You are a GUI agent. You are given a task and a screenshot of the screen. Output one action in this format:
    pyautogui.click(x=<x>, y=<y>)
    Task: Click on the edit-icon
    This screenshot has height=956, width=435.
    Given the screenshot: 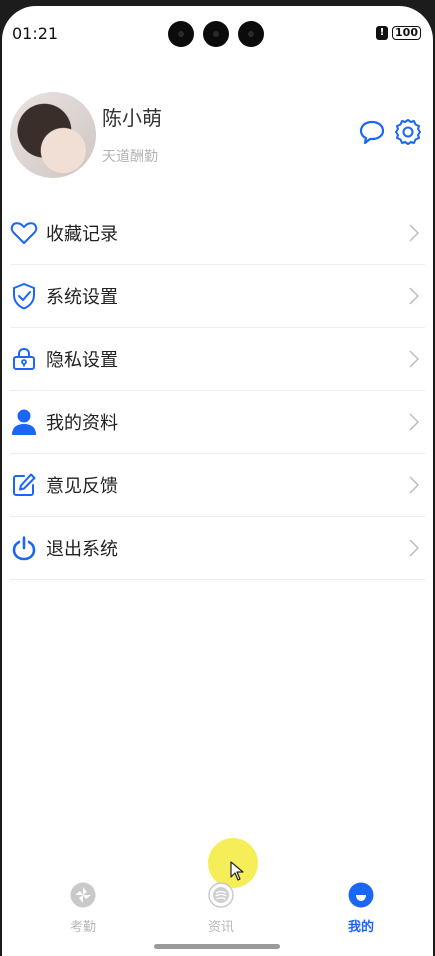 What is the action you would take?
    pyautogui.click(x=24, y=485)
    